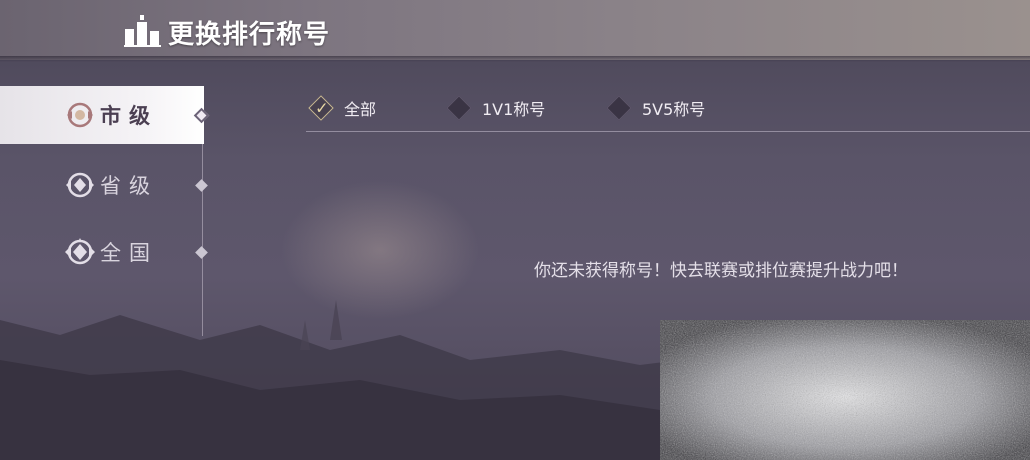 The width and height of the screenshot is (1030, 460). Describe the element at coordinates (201, 115) in the screenshot. I see `sidebar-active-marker` at that location.